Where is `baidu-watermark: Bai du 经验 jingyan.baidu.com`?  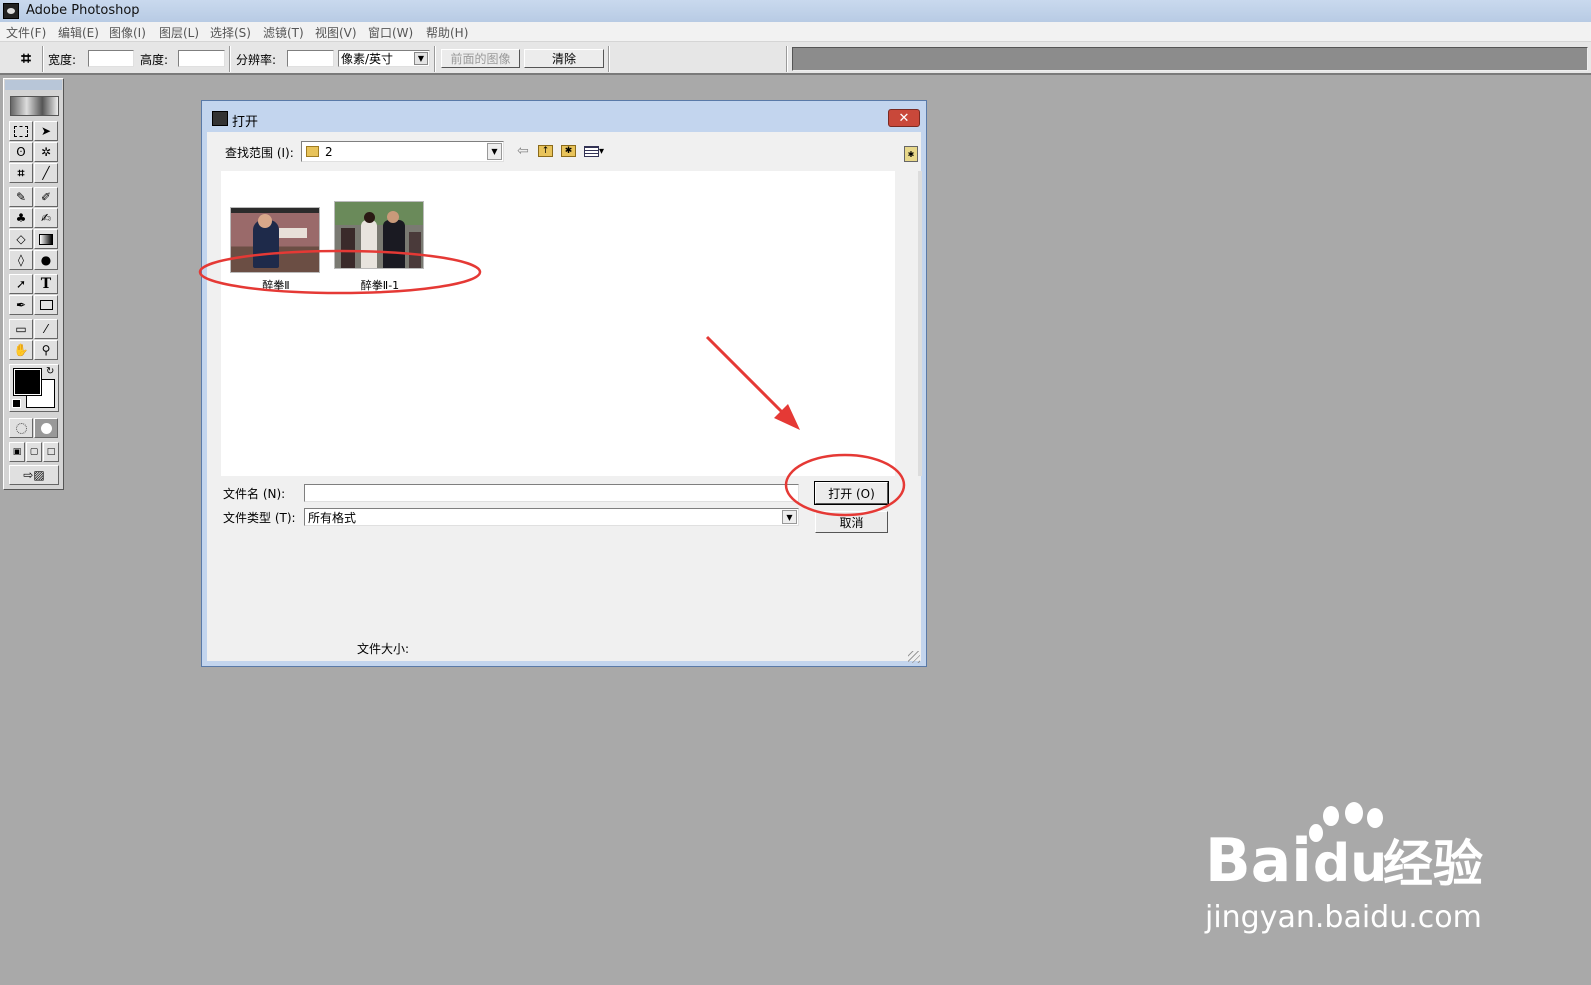
baidu-watermark: Bai du 经验 jingyan.baidu.com is located at coordinates (1350, 879).